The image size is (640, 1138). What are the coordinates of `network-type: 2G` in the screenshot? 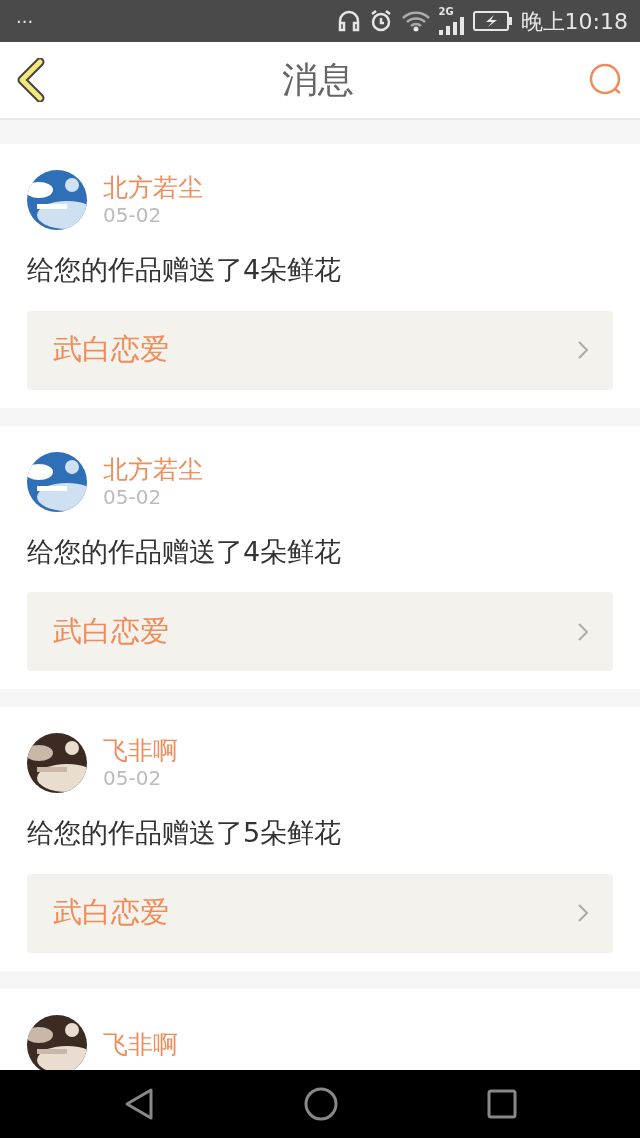 It's located at (446, 12).